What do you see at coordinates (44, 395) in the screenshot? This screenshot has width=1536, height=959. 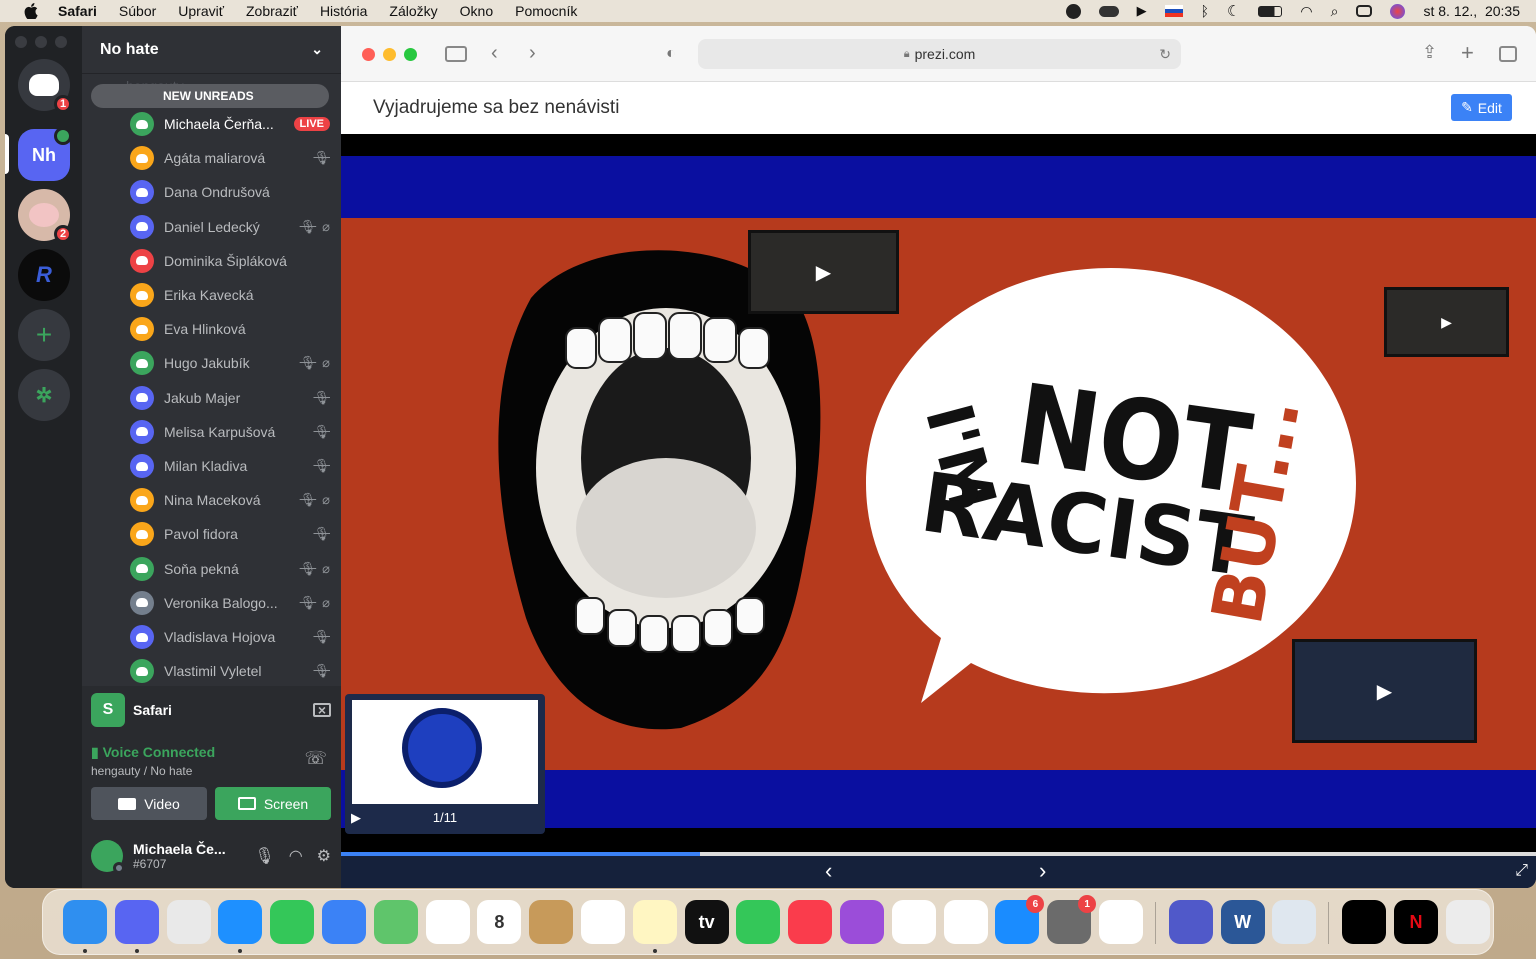 I see `explore-servers-button: ✲` at bounding box center [44, 395].